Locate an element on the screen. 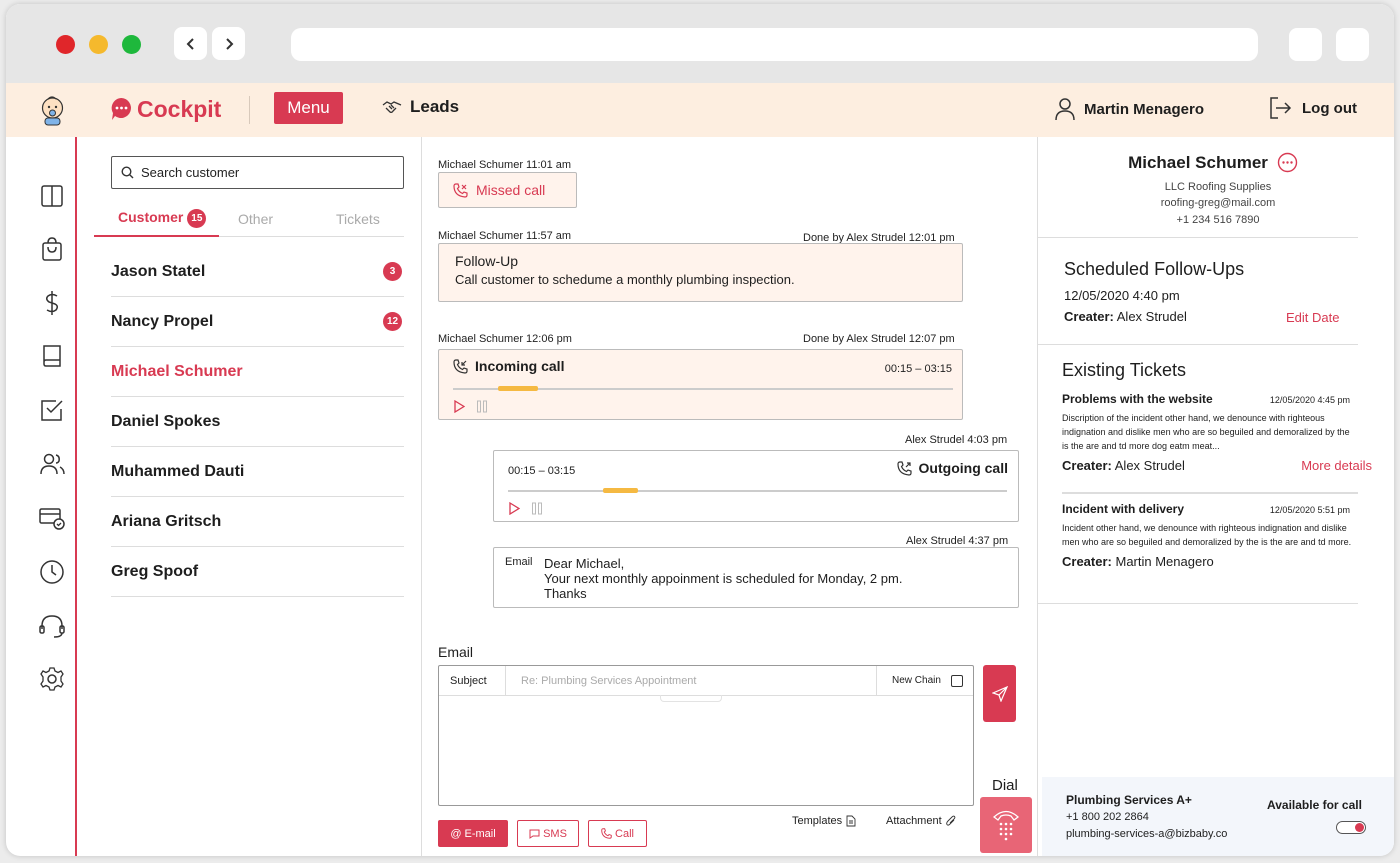  email-channel-label: E-mail is located at coordinates (480, 833).